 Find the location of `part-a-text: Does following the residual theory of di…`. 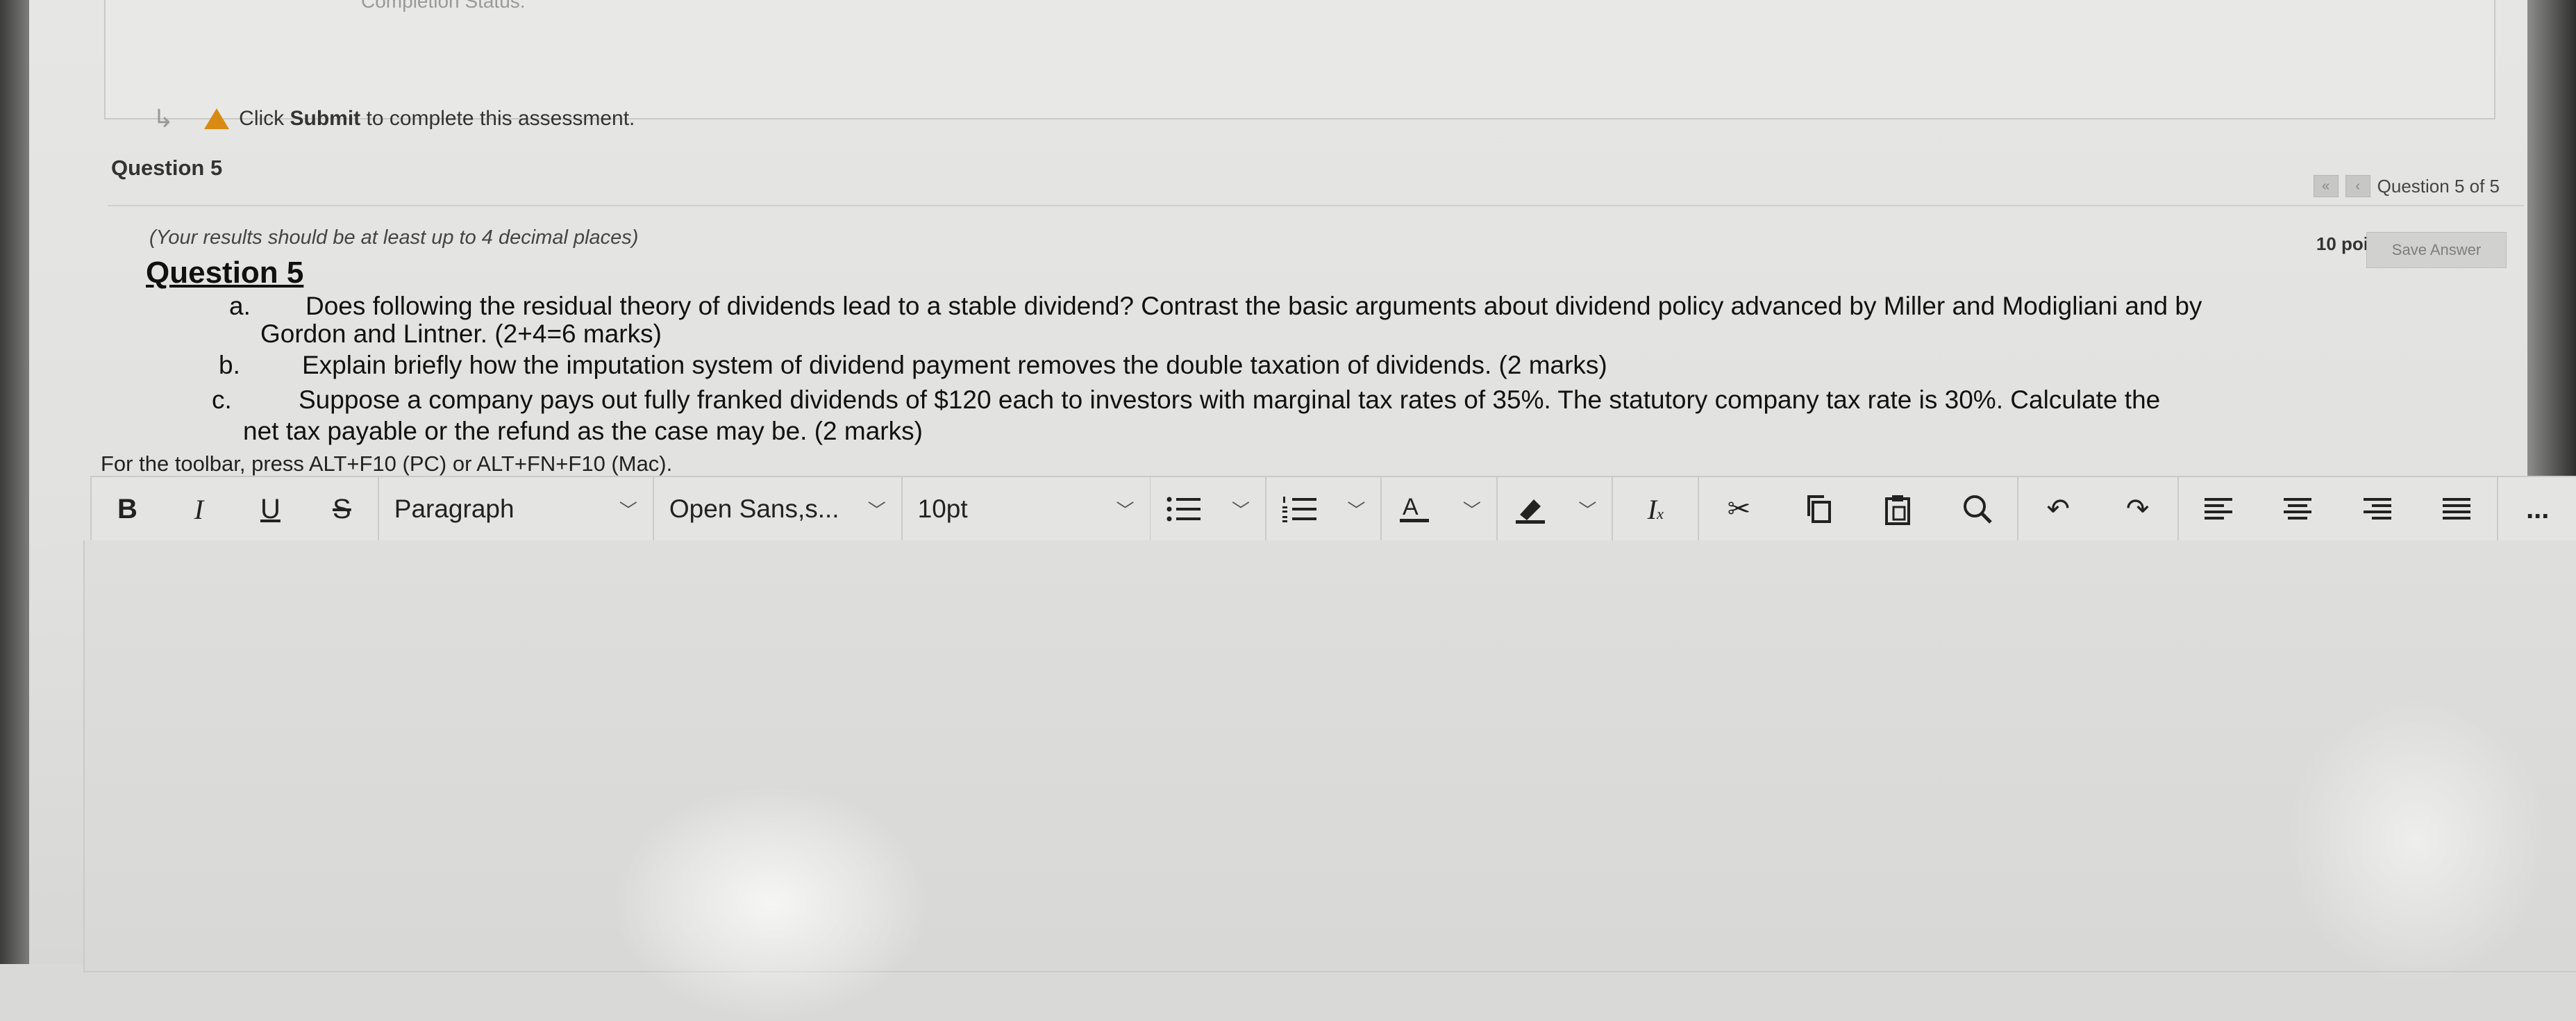

part-a-text: Does following the residual theory of di… is located at coordinates (1254, 306).